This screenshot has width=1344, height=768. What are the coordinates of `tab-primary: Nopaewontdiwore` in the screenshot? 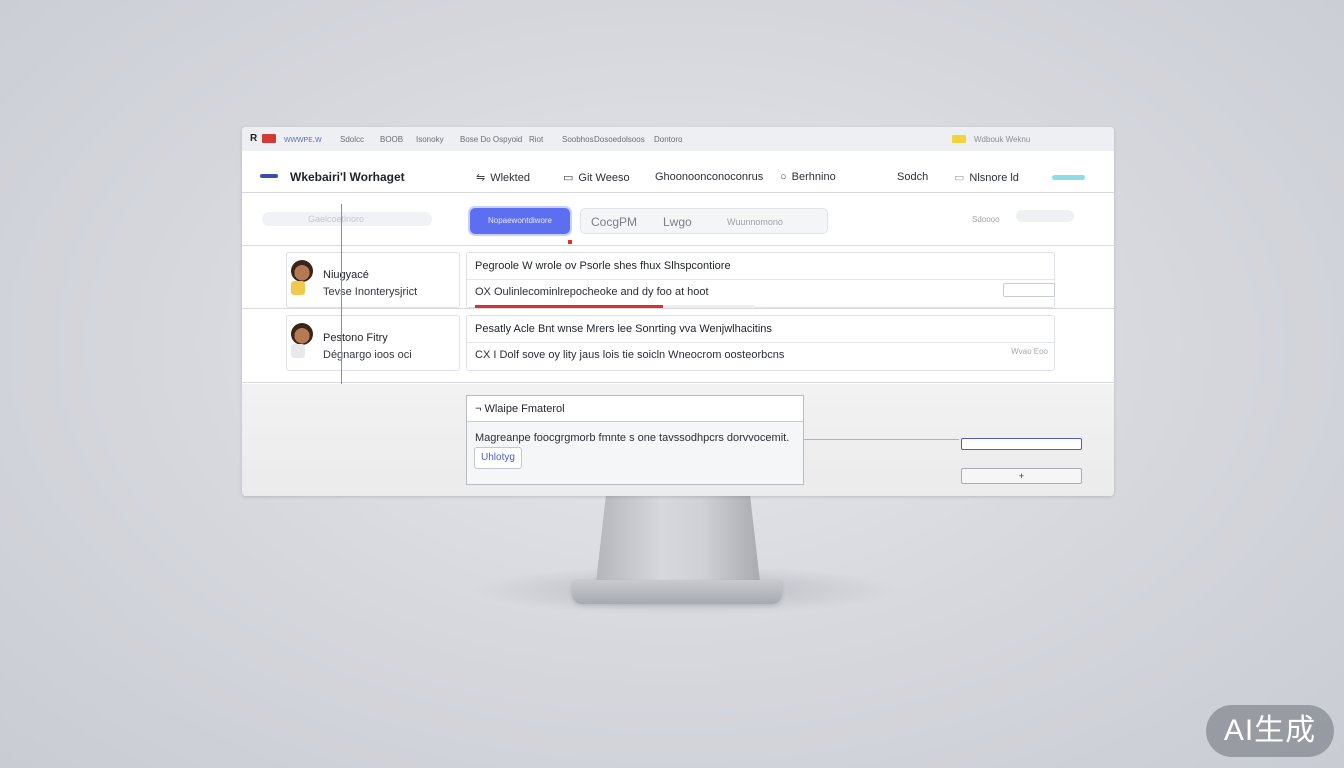 It's located at (520, 221).